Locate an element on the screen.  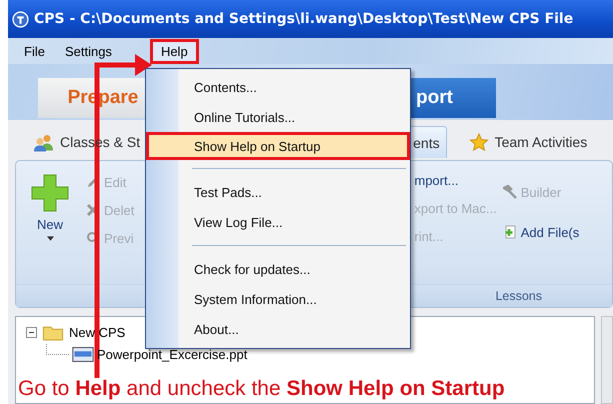
instruction-text: Go to Help and uncheck the Show Help on Startup is located at coordinates (262, 389).